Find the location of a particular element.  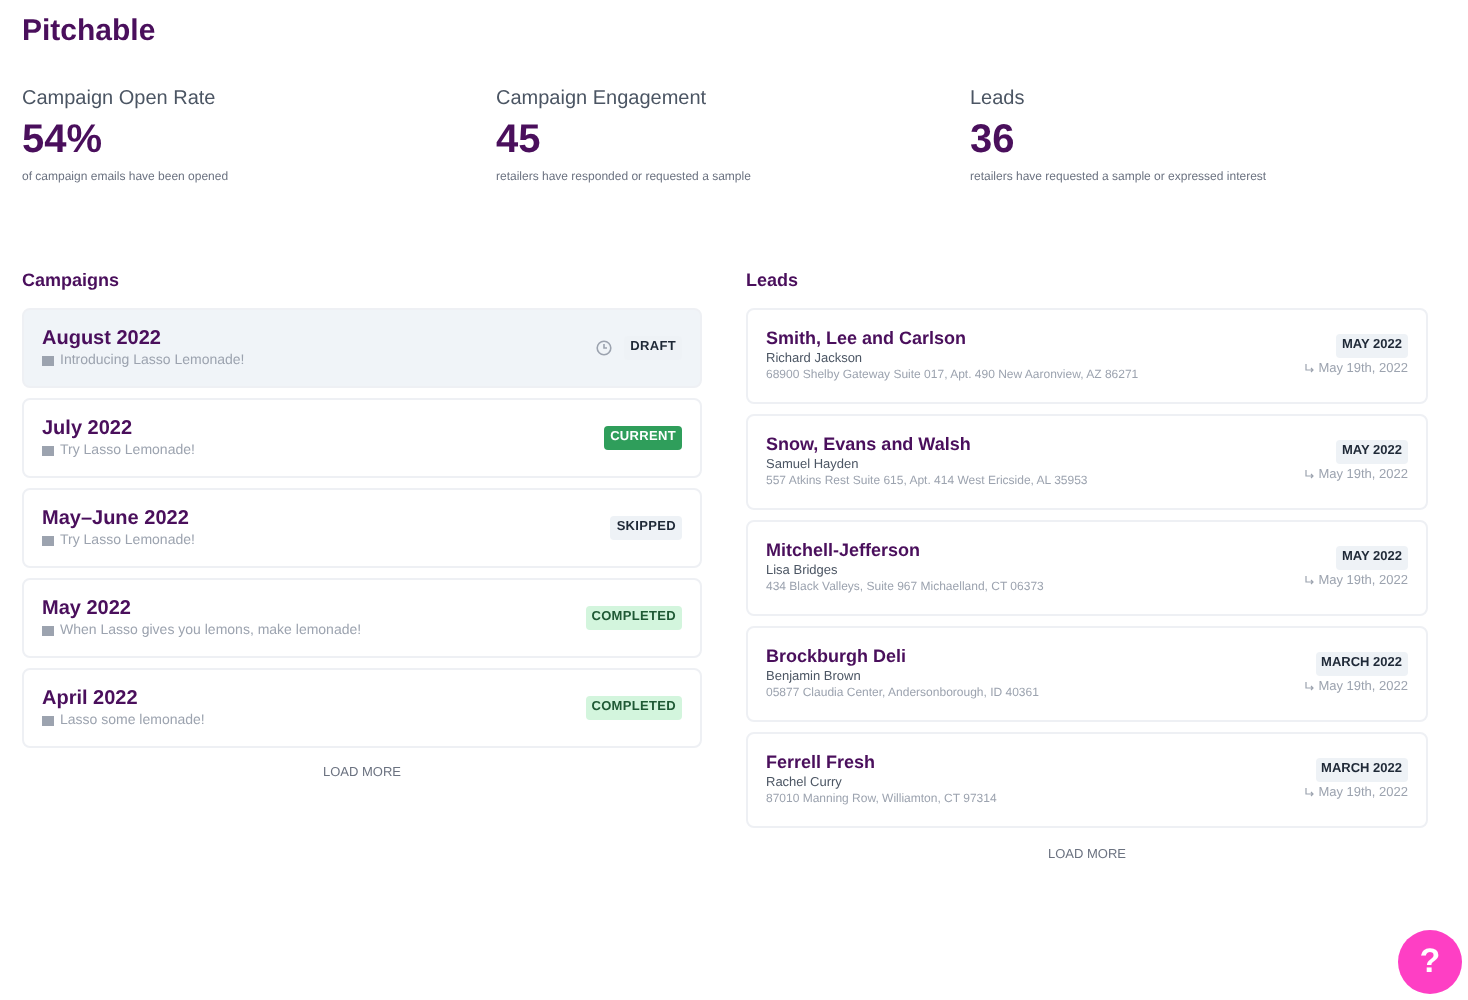

stat-label: Leads is located at coordinates (998, 99).